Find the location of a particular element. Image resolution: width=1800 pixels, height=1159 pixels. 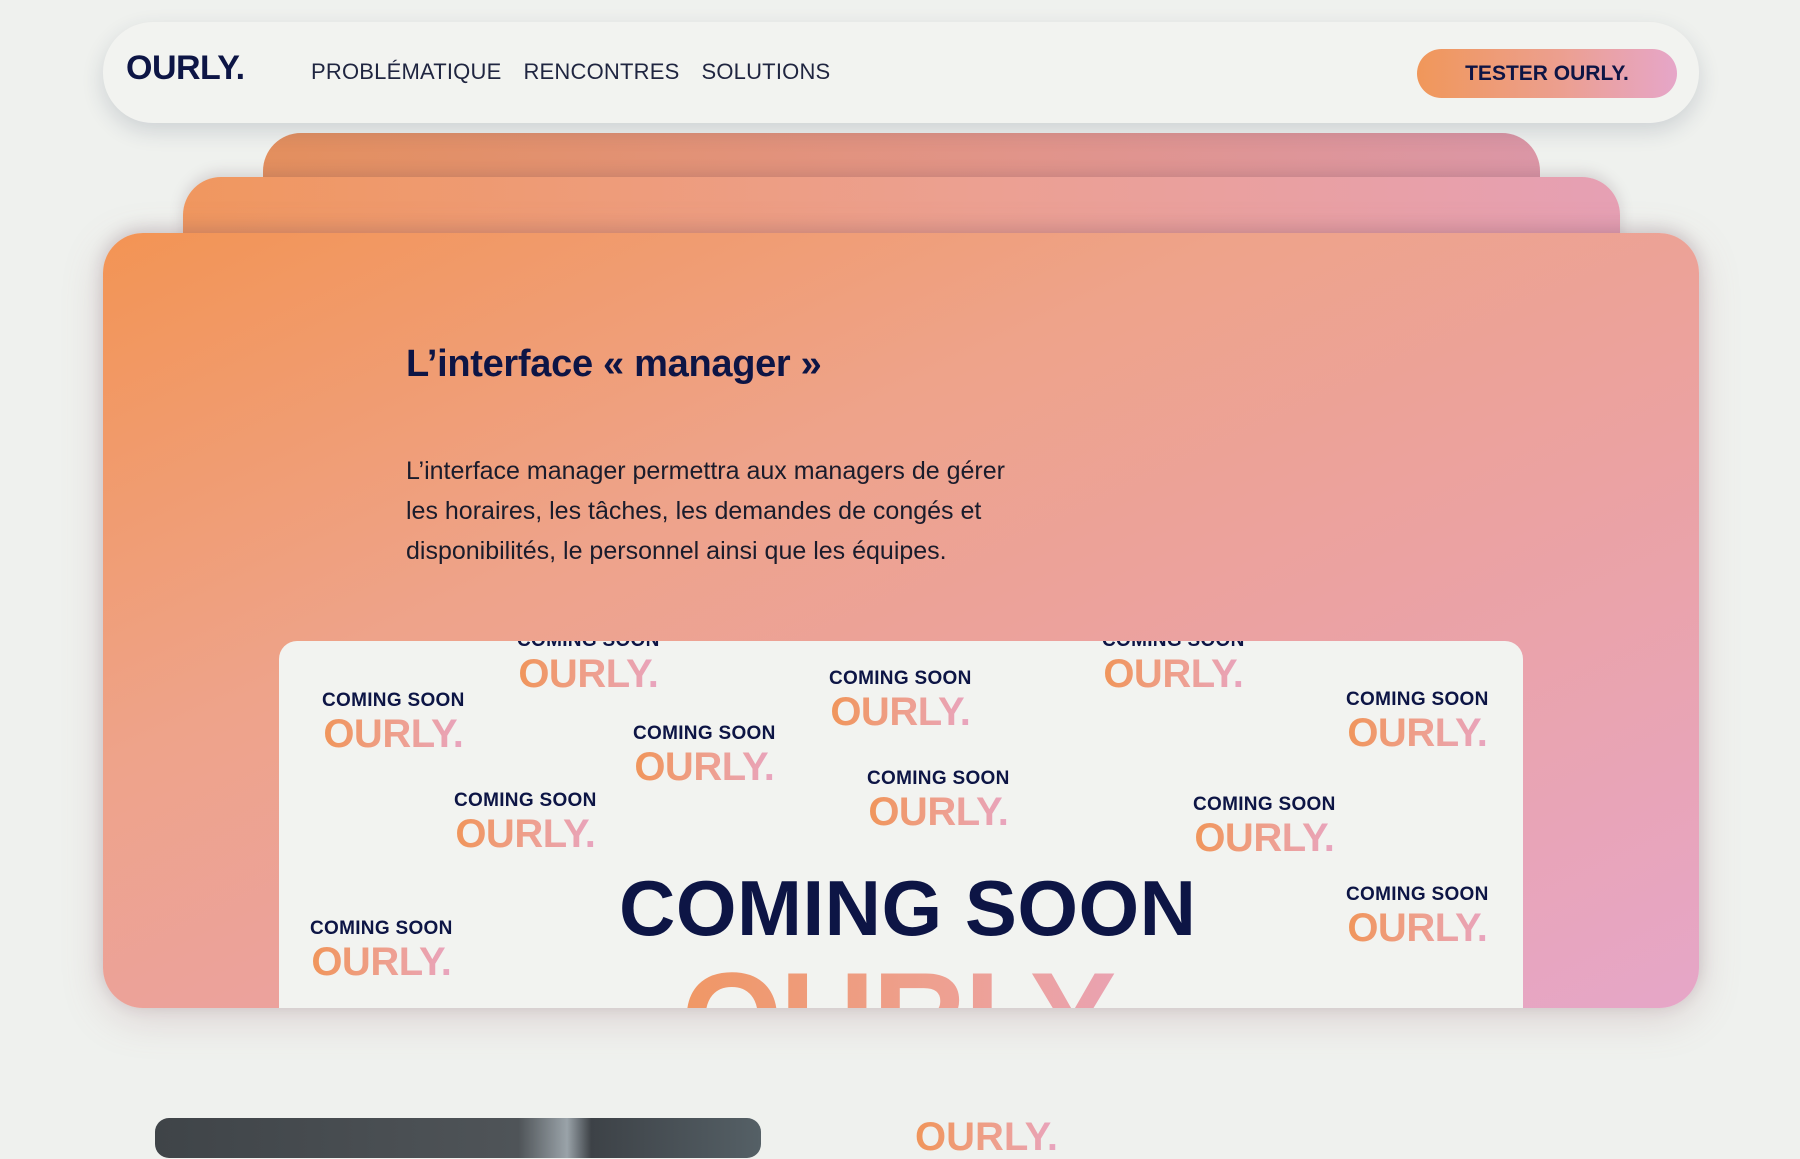

next-section-image is located at coordinates (458, 1138).